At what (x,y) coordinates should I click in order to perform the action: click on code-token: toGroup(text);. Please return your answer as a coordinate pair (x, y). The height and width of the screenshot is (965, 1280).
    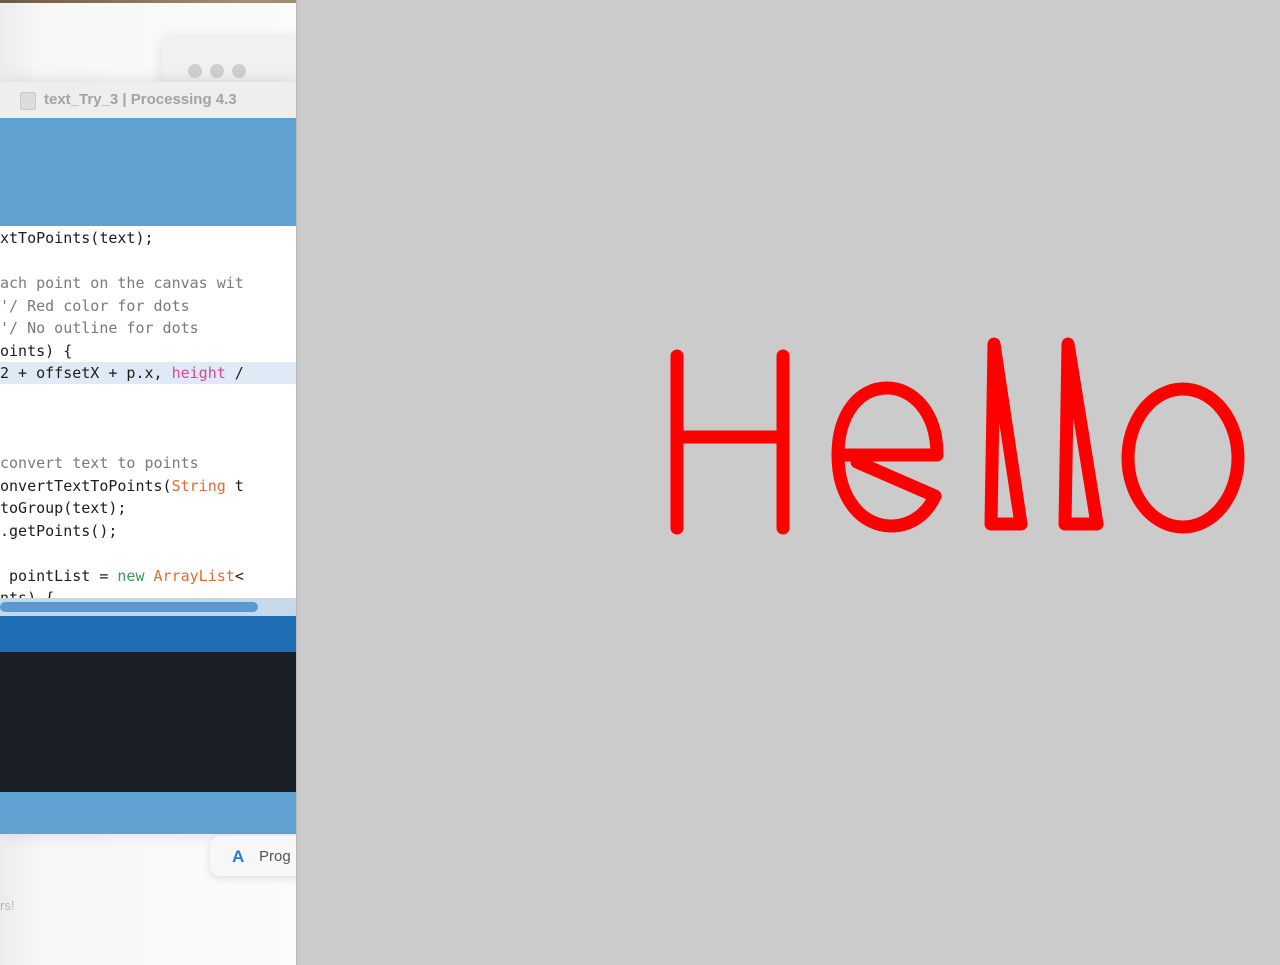
    Looking at the image, I should click on (63, 508).